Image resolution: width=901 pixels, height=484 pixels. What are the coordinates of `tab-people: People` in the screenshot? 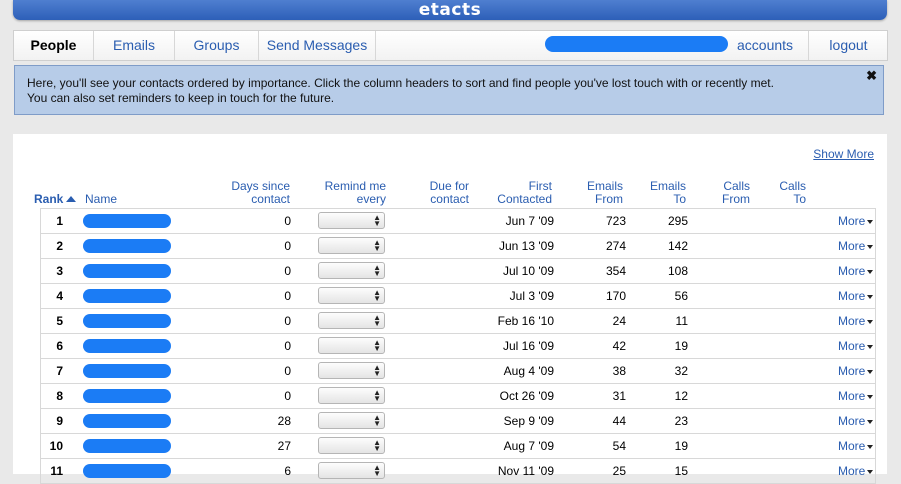 It's located at (54, 45).